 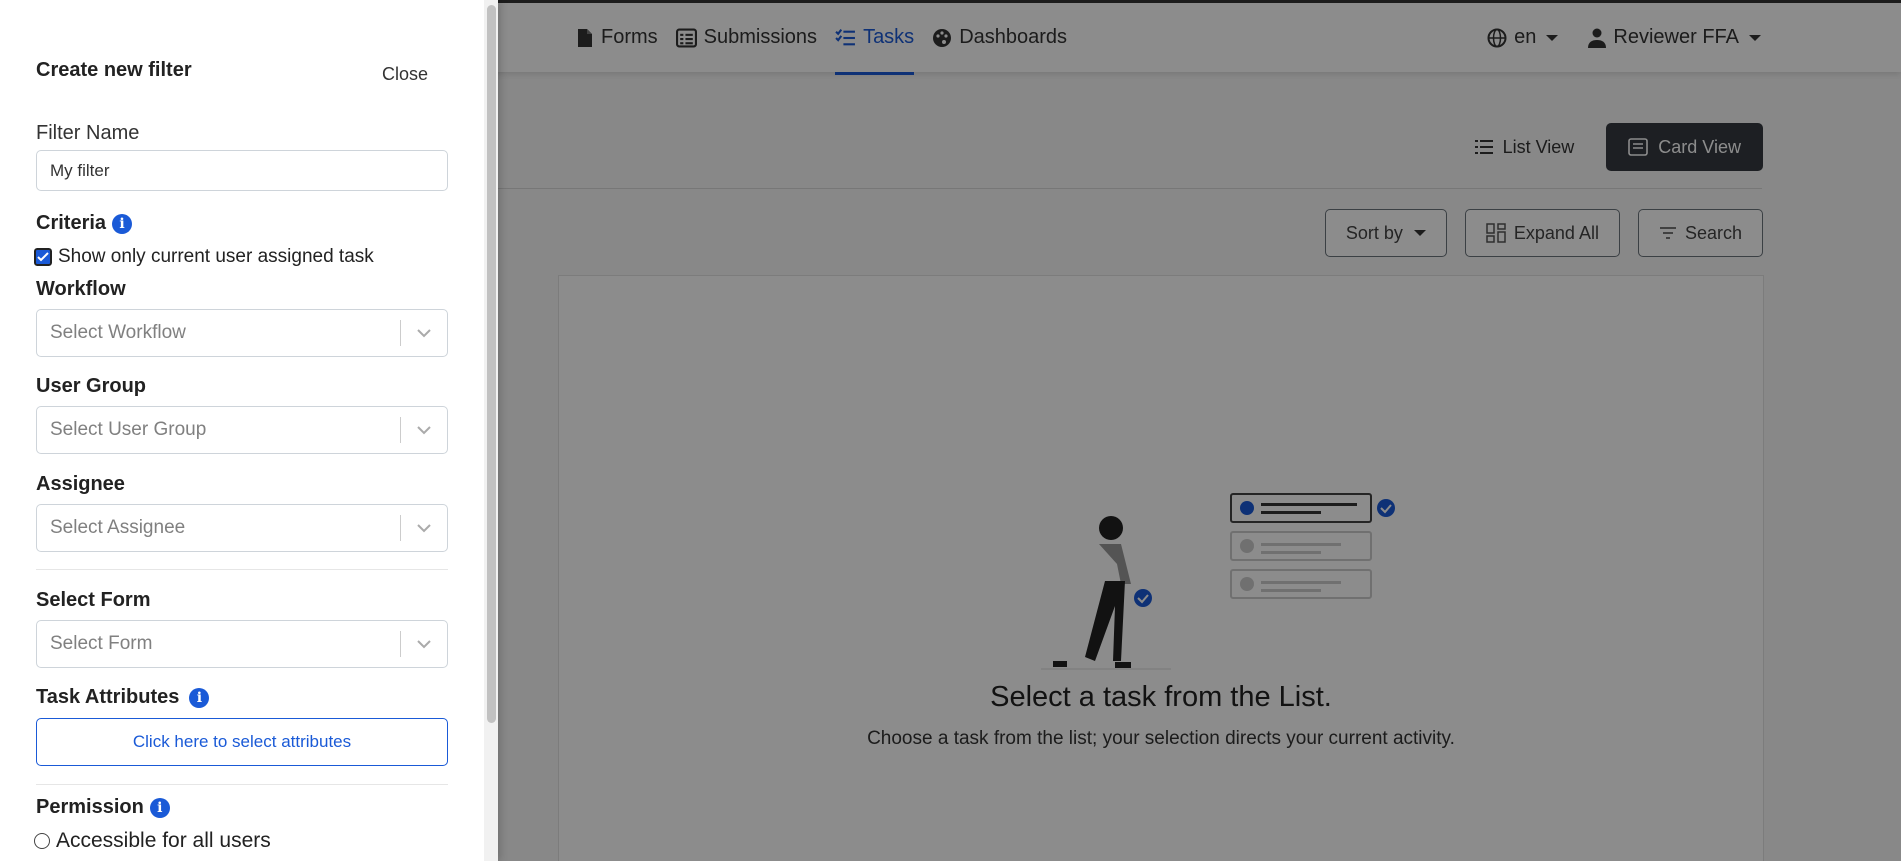 What do you see at coordinates (216, 256) in the screenshot?
I see `assigned-task-label: Show only current user assigned task` at bounding box center [216, 256].